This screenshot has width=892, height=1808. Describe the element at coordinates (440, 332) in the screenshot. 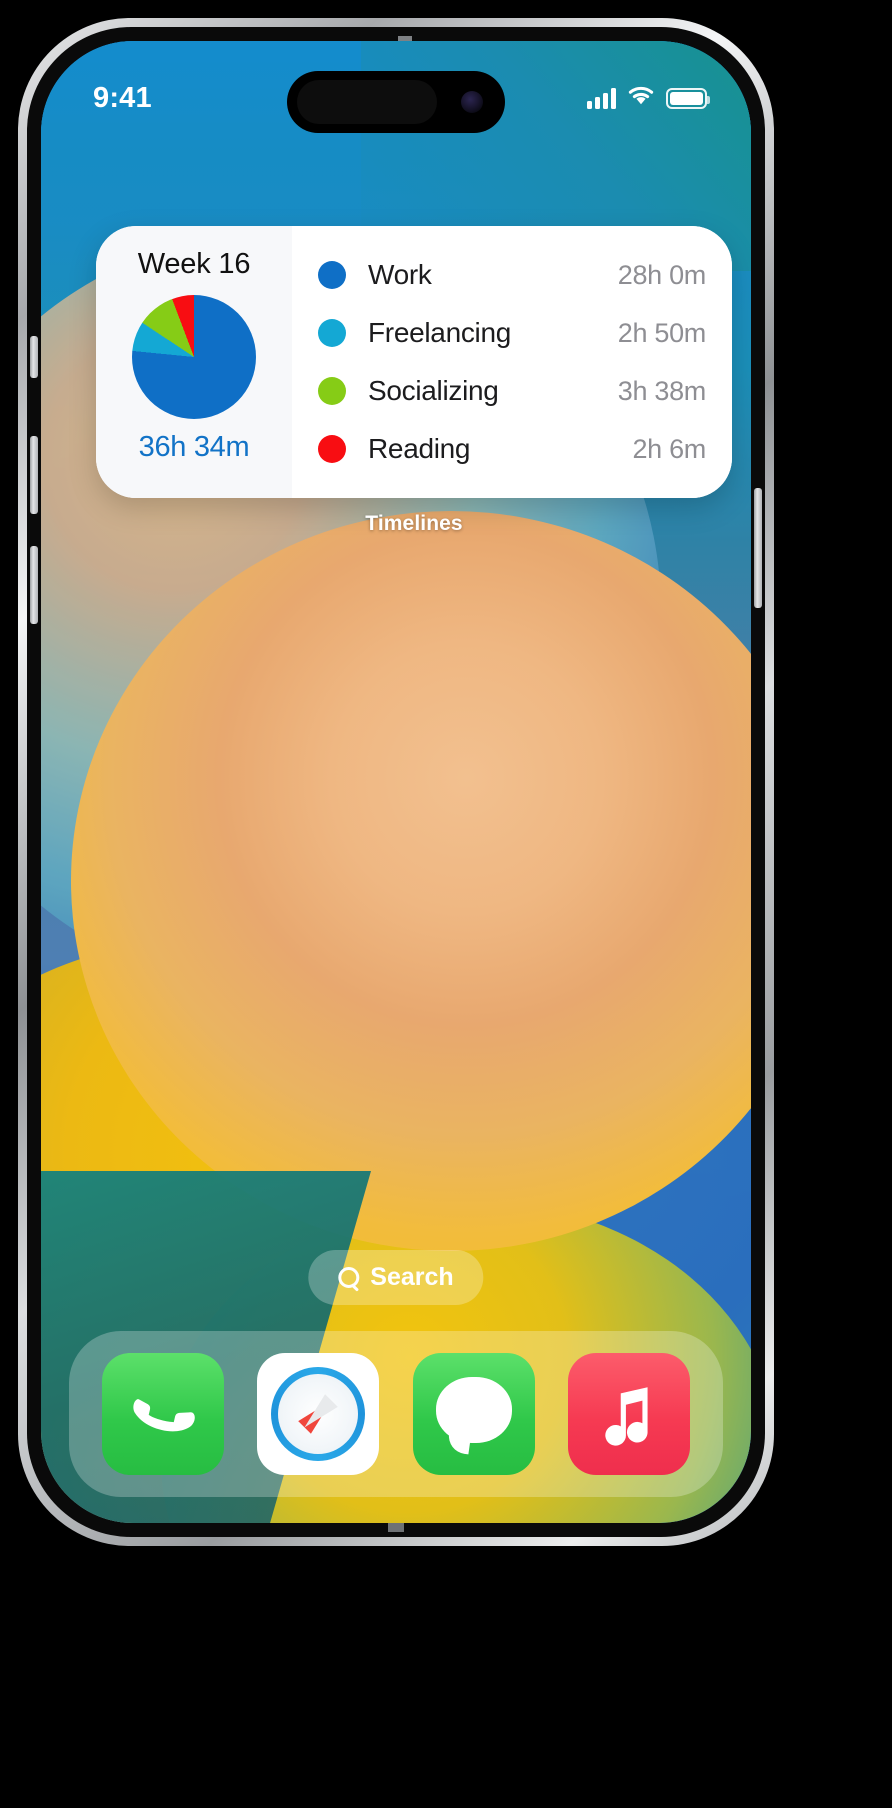

I see `category-label: Freelancing` at that location.